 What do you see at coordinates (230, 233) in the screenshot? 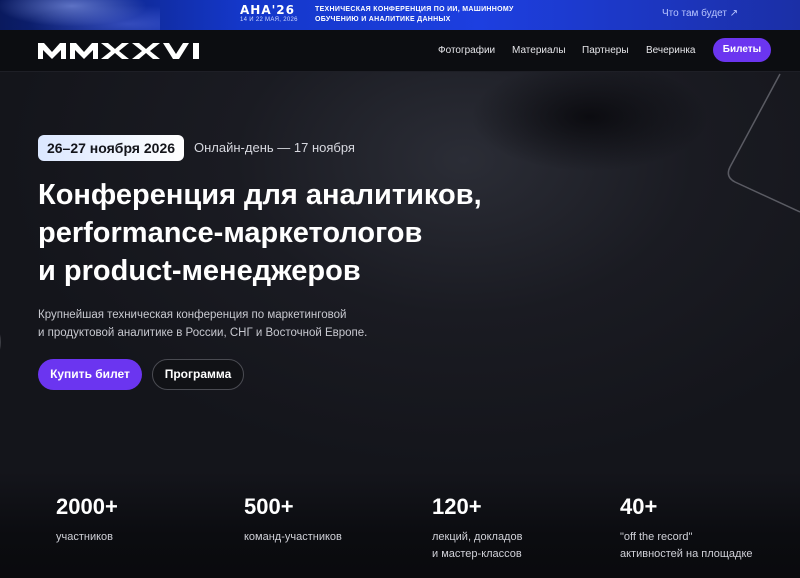
I see `page-title-line: performance-маркетологов` at bounding box center [230, 233].